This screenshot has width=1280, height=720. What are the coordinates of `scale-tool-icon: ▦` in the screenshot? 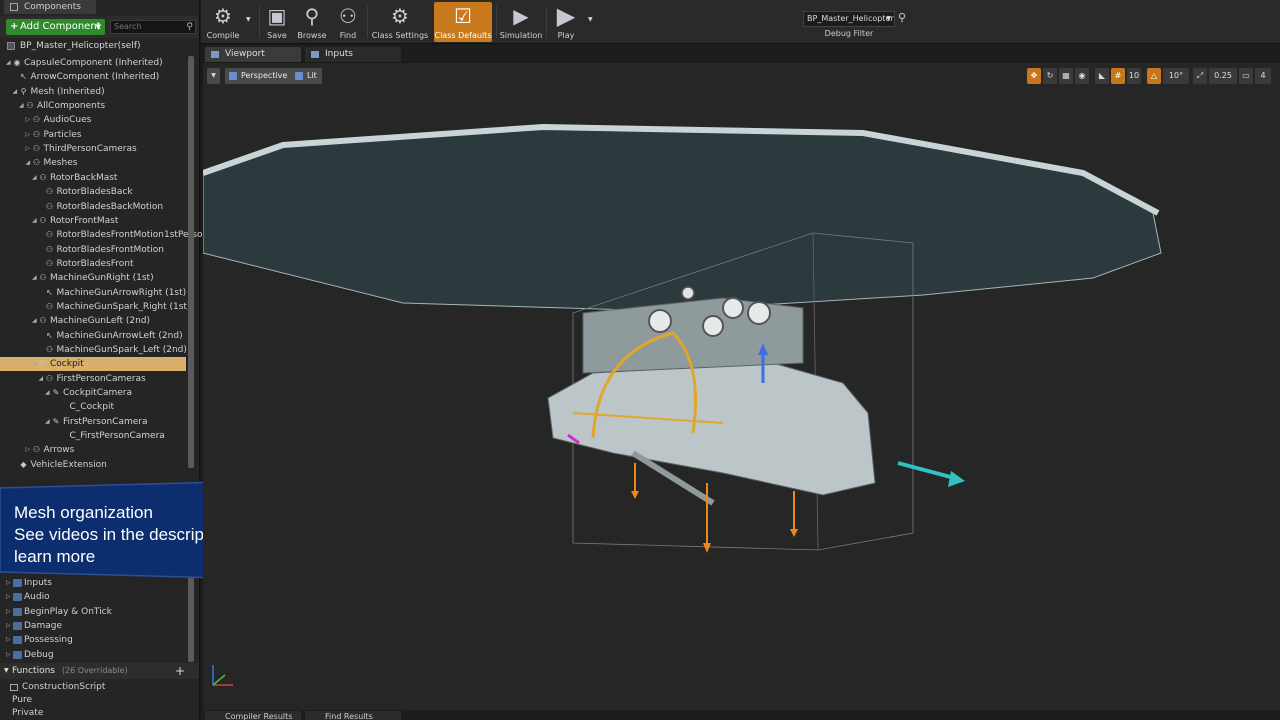 It's located at (1066, 76).